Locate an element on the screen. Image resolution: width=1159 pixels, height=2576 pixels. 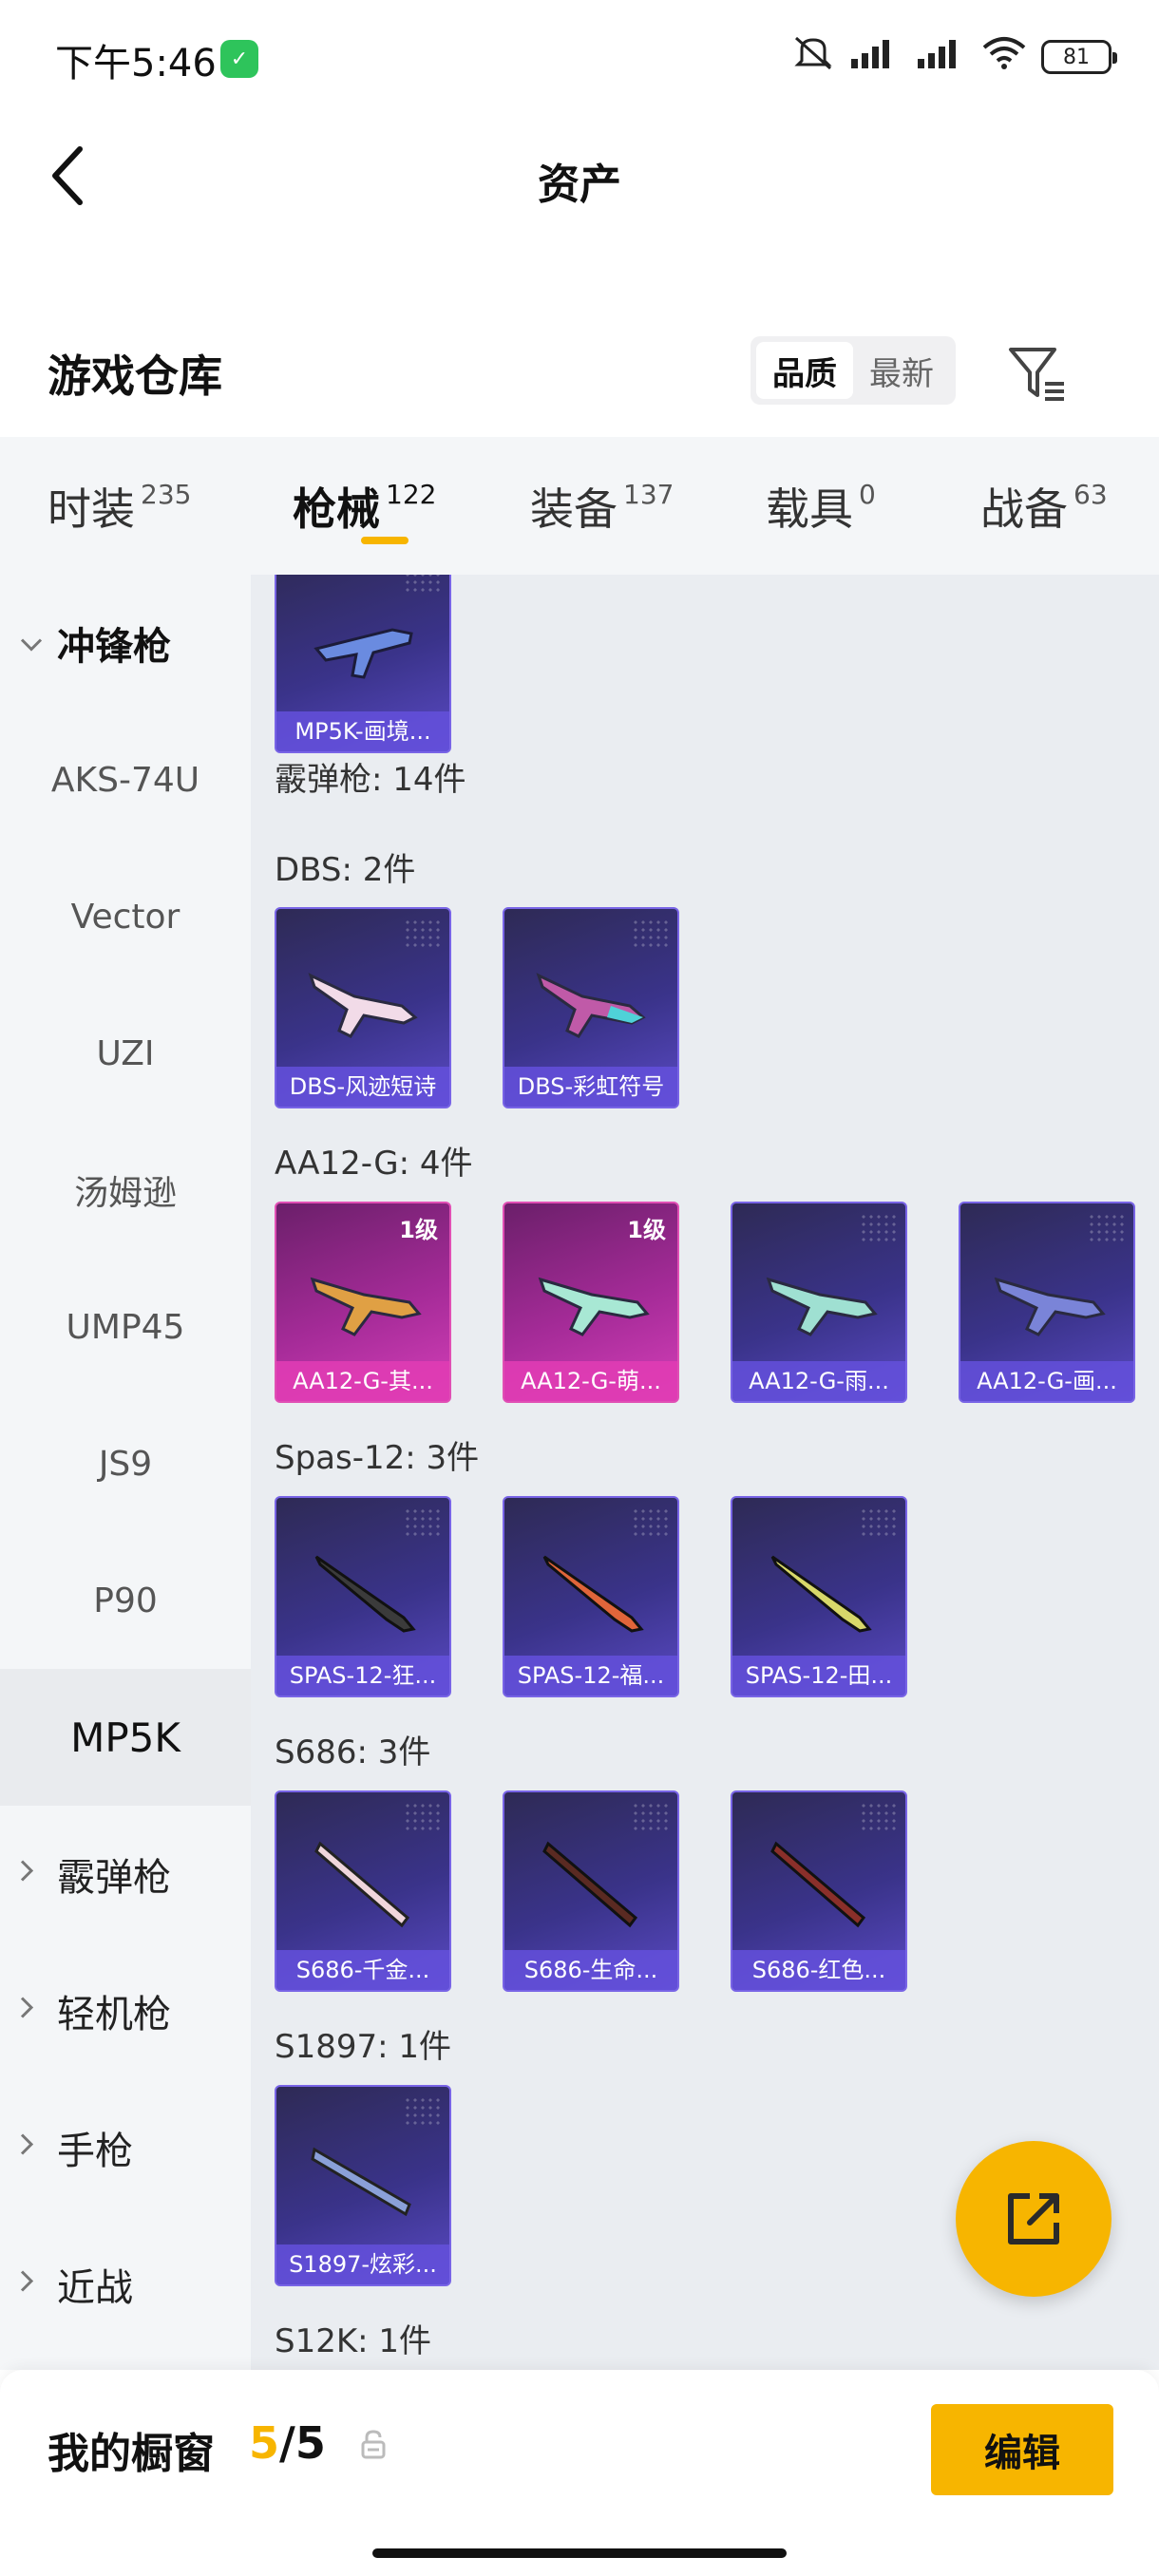
sidebar-item-aks74u: AKS-74U is located at coordinates (125, 779).